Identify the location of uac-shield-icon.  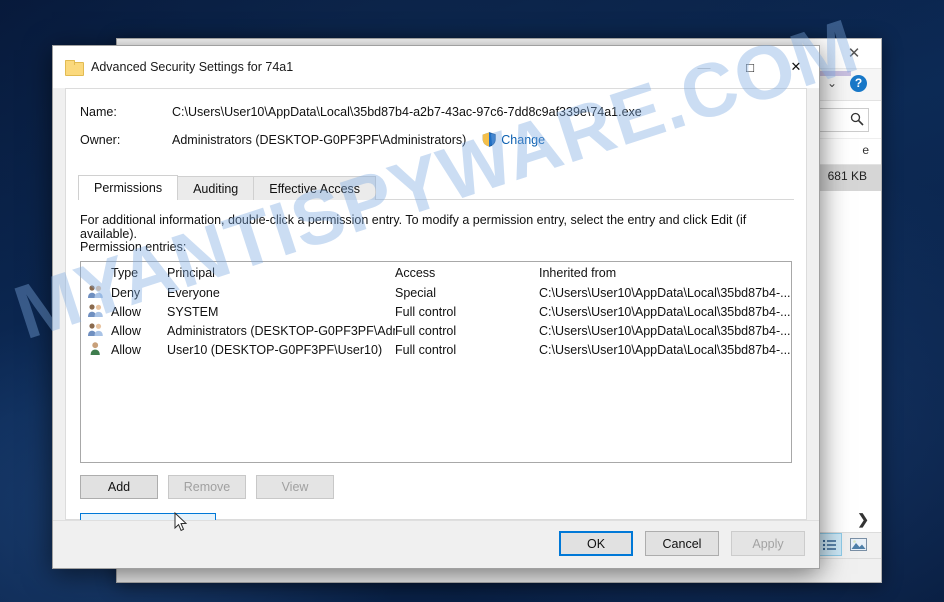
(489, 139).